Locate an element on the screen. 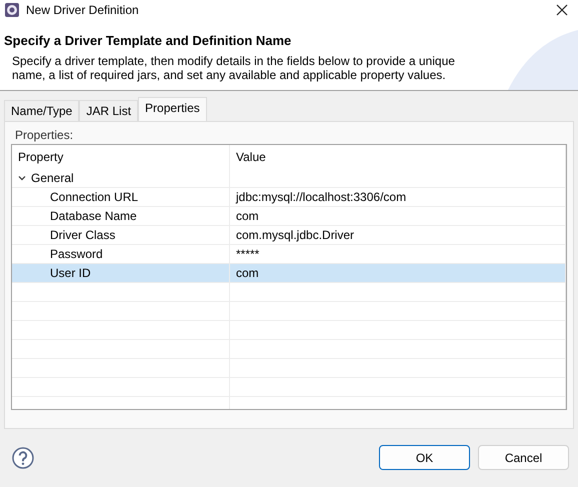 This screenshot has width=578, height=487. window-title: New Driver Definition is located at coordinates (82, 10).